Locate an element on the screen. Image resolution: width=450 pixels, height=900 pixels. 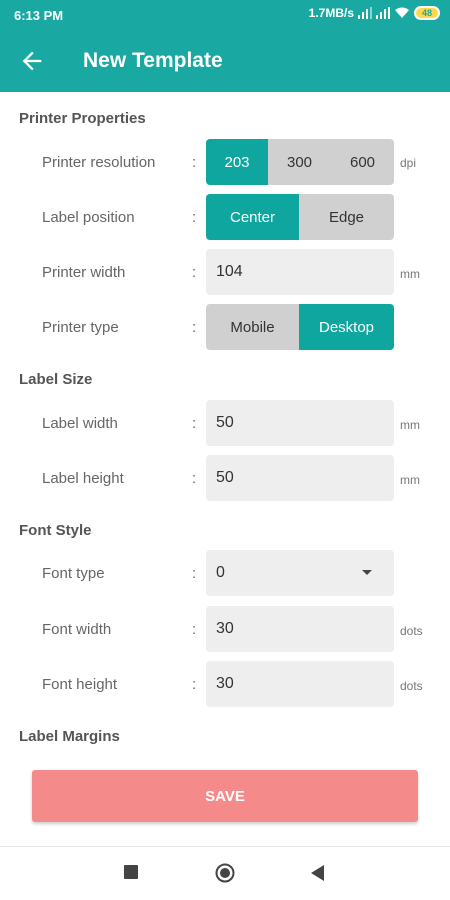
resolution-option-300: 300 is located at coordinates (299, 162).